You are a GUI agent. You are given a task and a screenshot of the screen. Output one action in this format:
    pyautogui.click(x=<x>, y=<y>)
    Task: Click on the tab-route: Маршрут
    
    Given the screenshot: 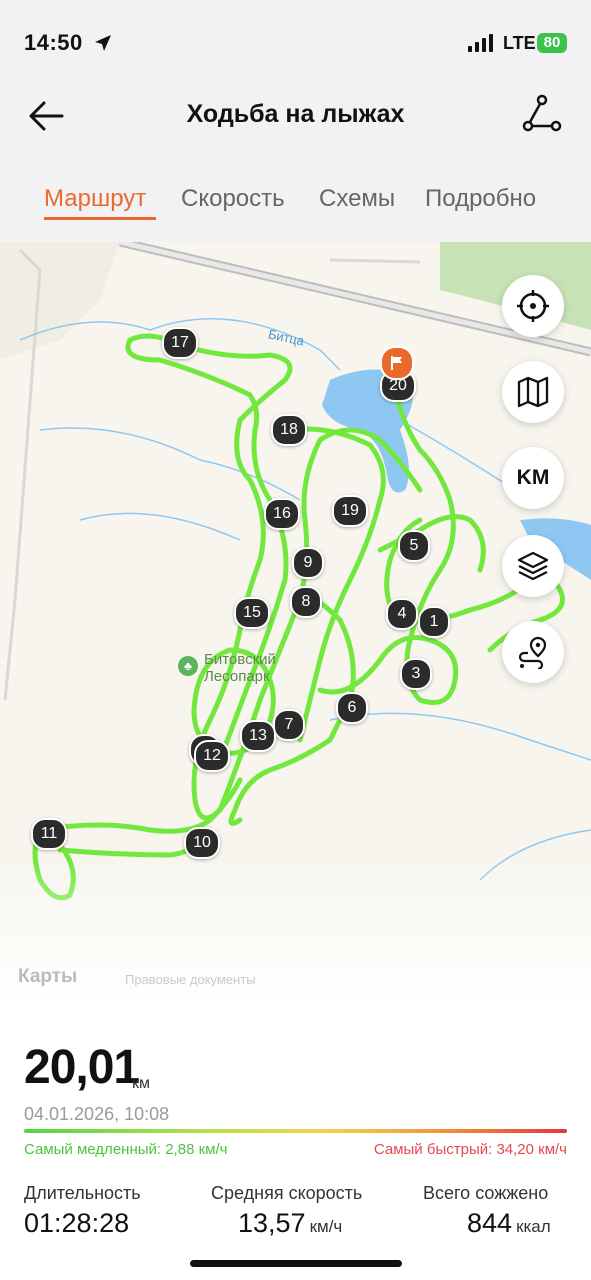 What is the action you would take?
    pyautogui.click(x=95, y=199)
    